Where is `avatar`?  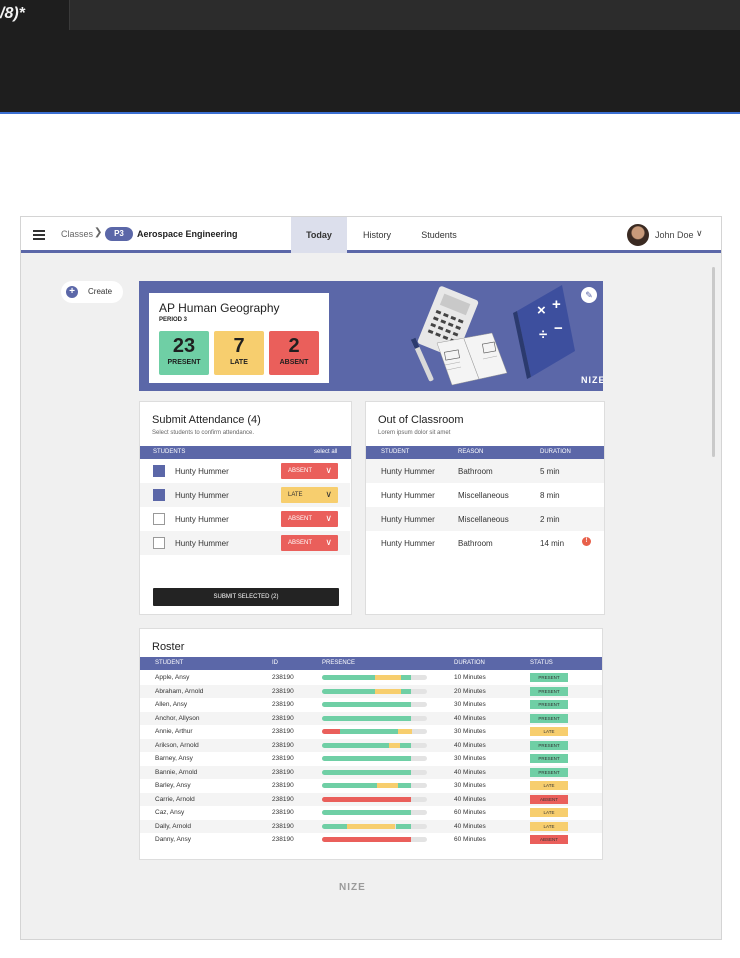
avatar is located at coordinates (638, 235).